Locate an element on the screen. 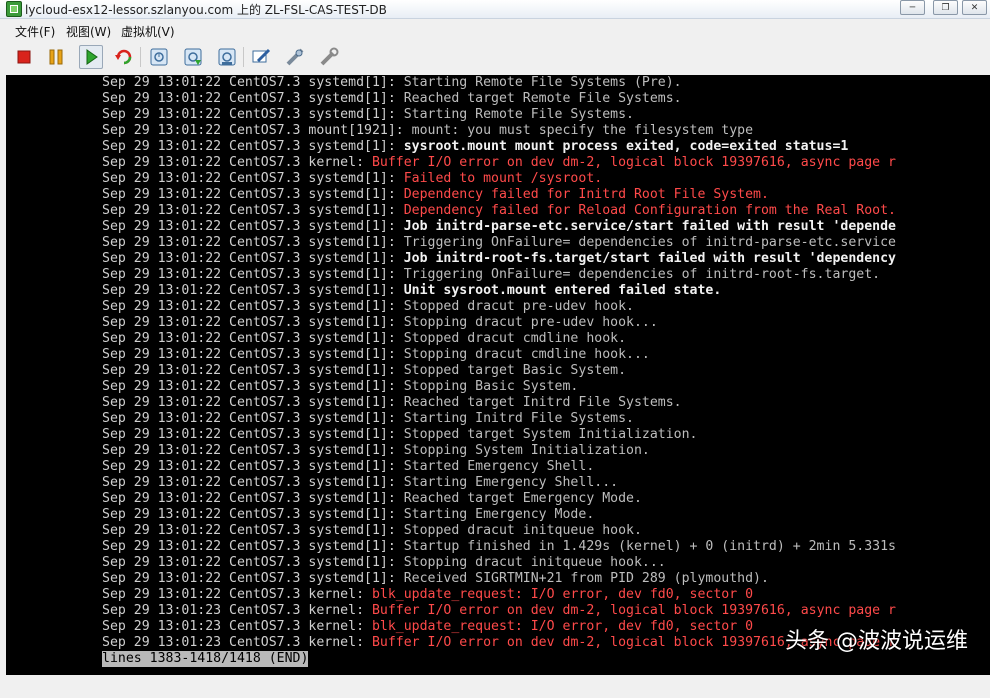 The width and height of the screenshot is (990, 698). minimize-button: ─ is located at coordinates (912, 7).